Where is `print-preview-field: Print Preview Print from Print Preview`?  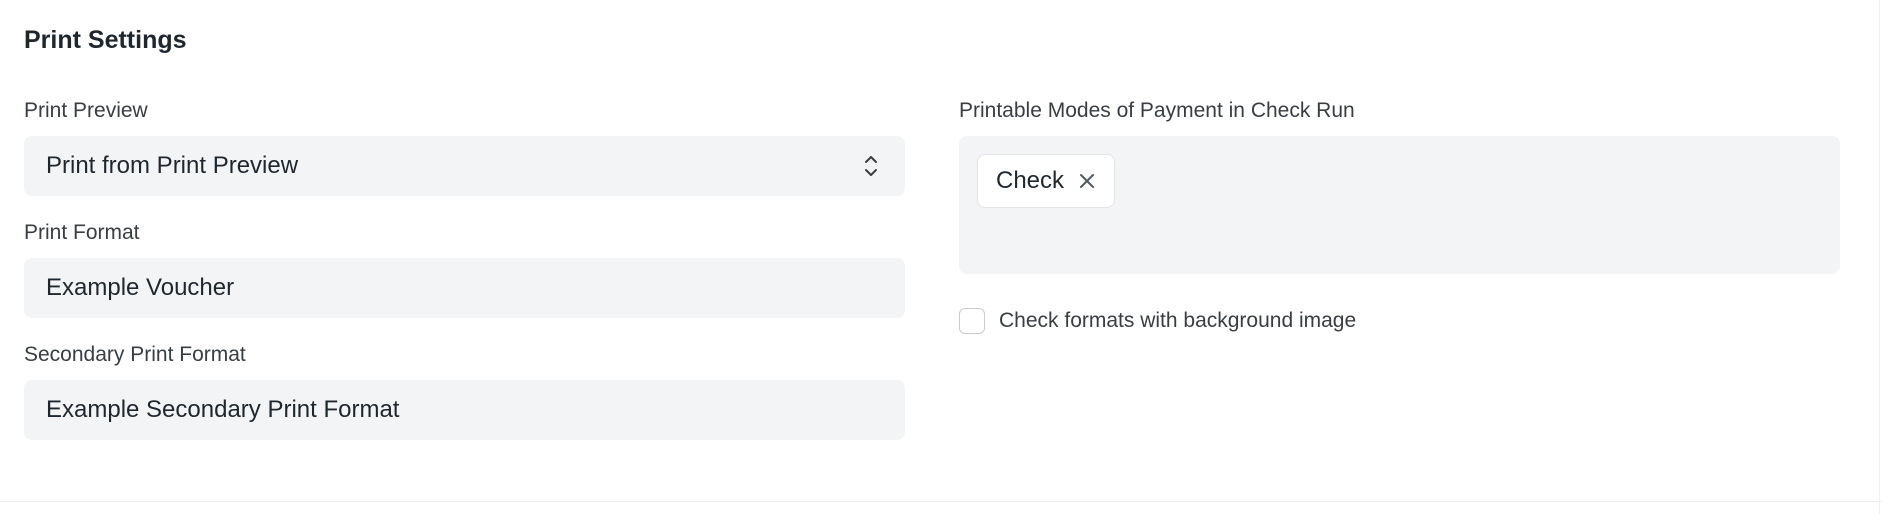 print-preview-field: Print Preview Print from Print Preview is located at coordinates (464, 146).